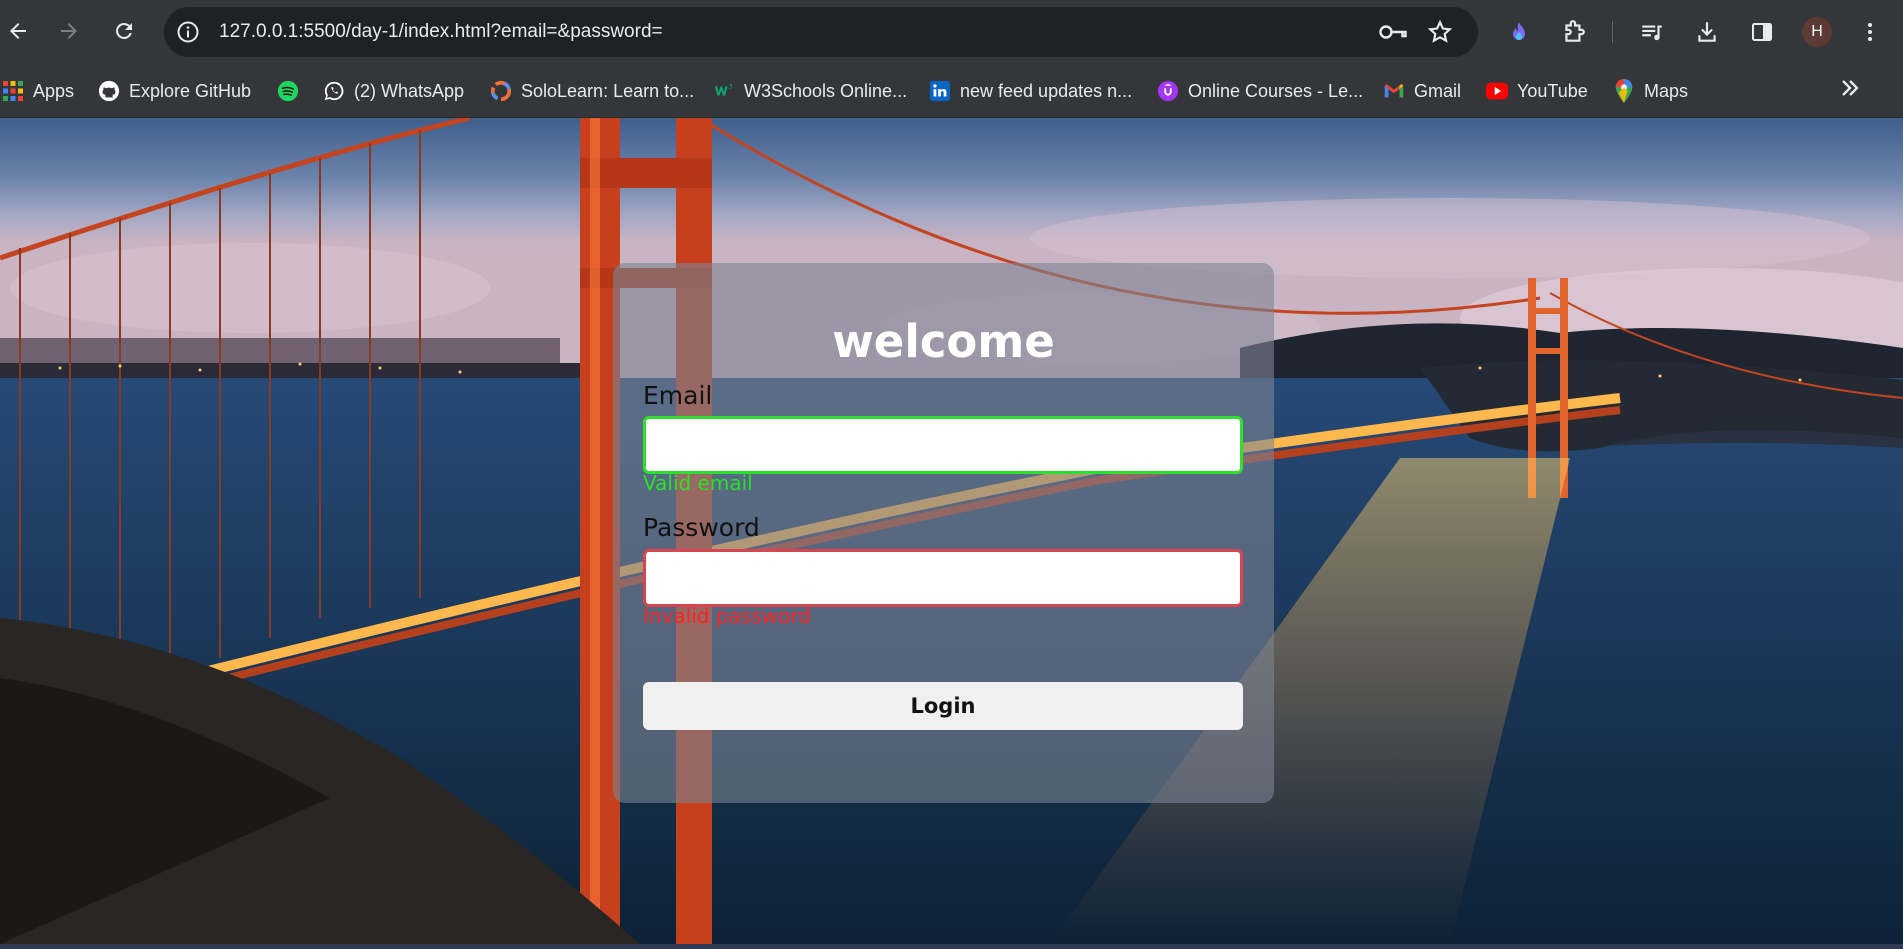 The height and width of the screenshot is (949, 1903). What do you see at coordinates (940, 91) in the screenshot?
I see `linkedin-icon` at bounding box center [940, 91].